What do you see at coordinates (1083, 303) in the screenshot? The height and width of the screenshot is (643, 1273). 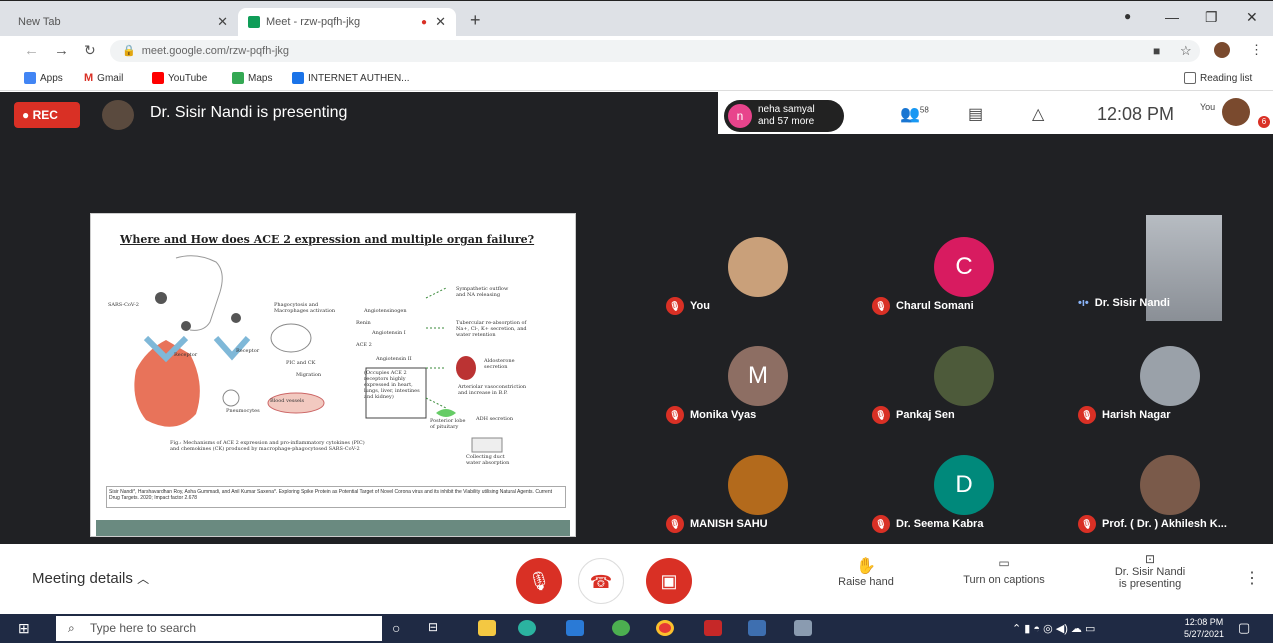 I see `speaking-icon: •ı•` at bounding box center [1083, 303].